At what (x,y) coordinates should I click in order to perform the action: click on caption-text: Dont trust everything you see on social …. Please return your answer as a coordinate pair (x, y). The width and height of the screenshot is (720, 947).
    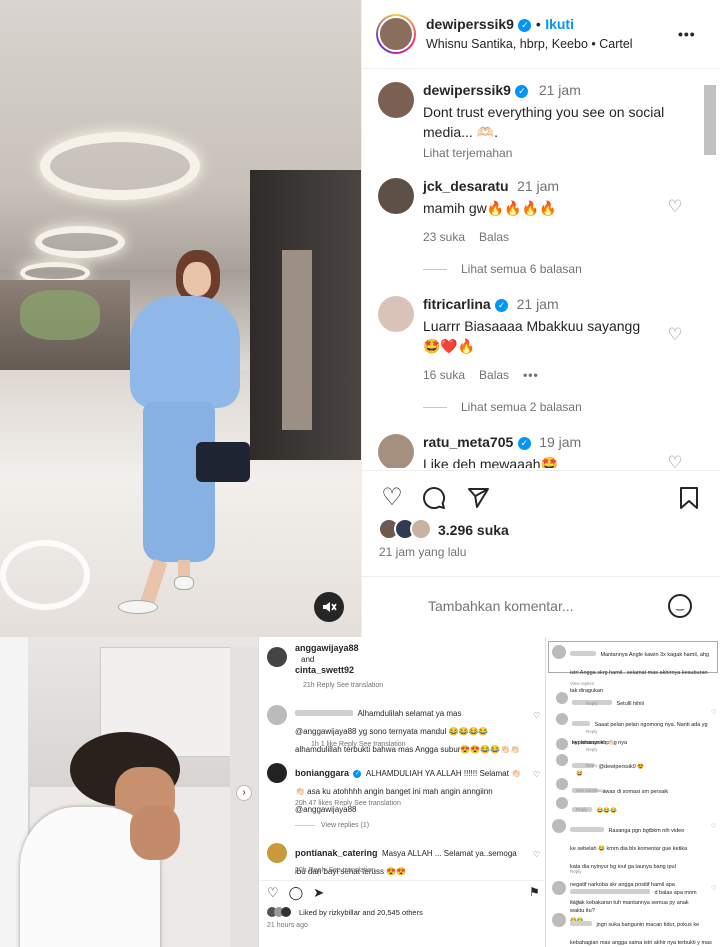
    Looking at the image, I should click on (544, 122).